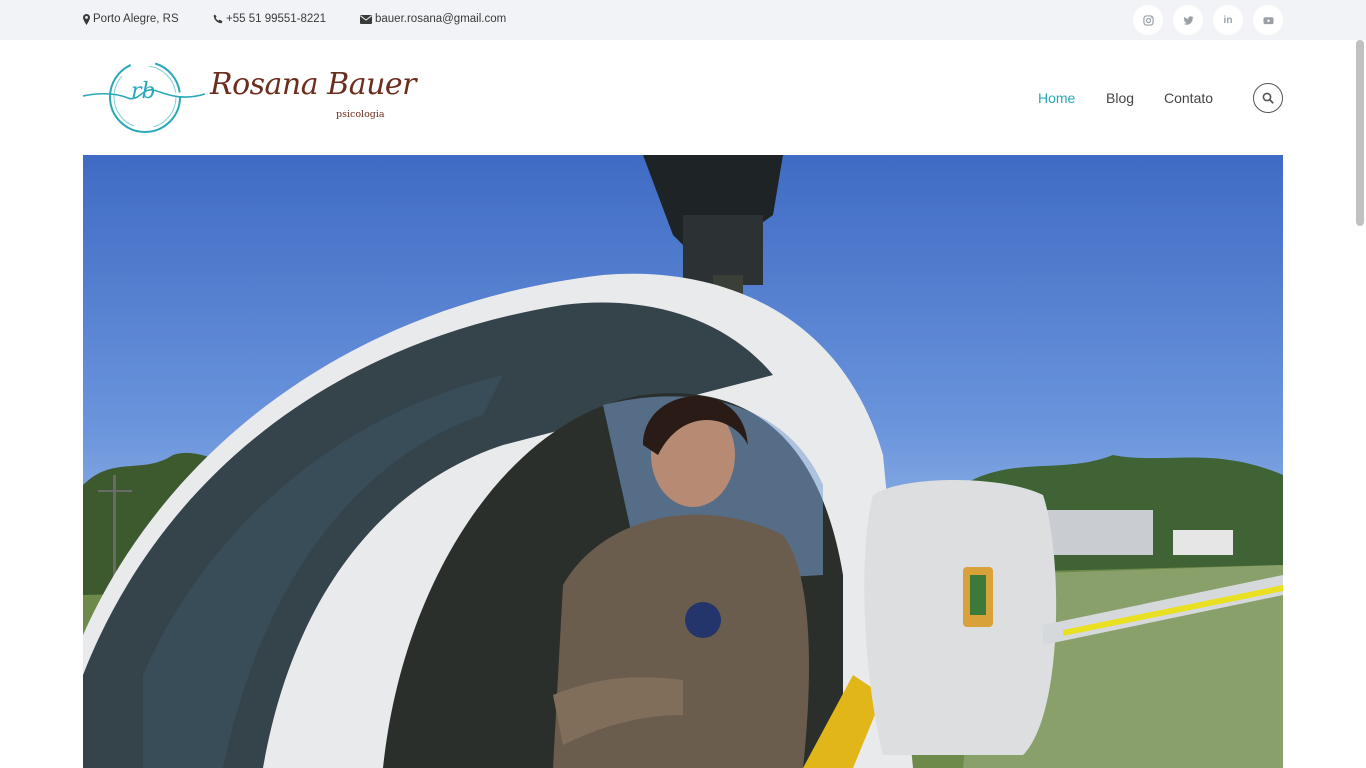 This screenshot has width=1366, height=768. I want to click on phone-text: +55 51 99551-8221, so click(276, 19).